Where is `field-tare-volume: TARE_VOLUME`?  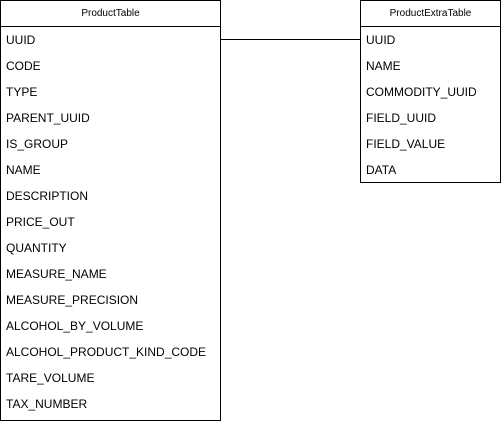
field-tare-volume: TARE_VOLUME is located at coordinates (110, 378).